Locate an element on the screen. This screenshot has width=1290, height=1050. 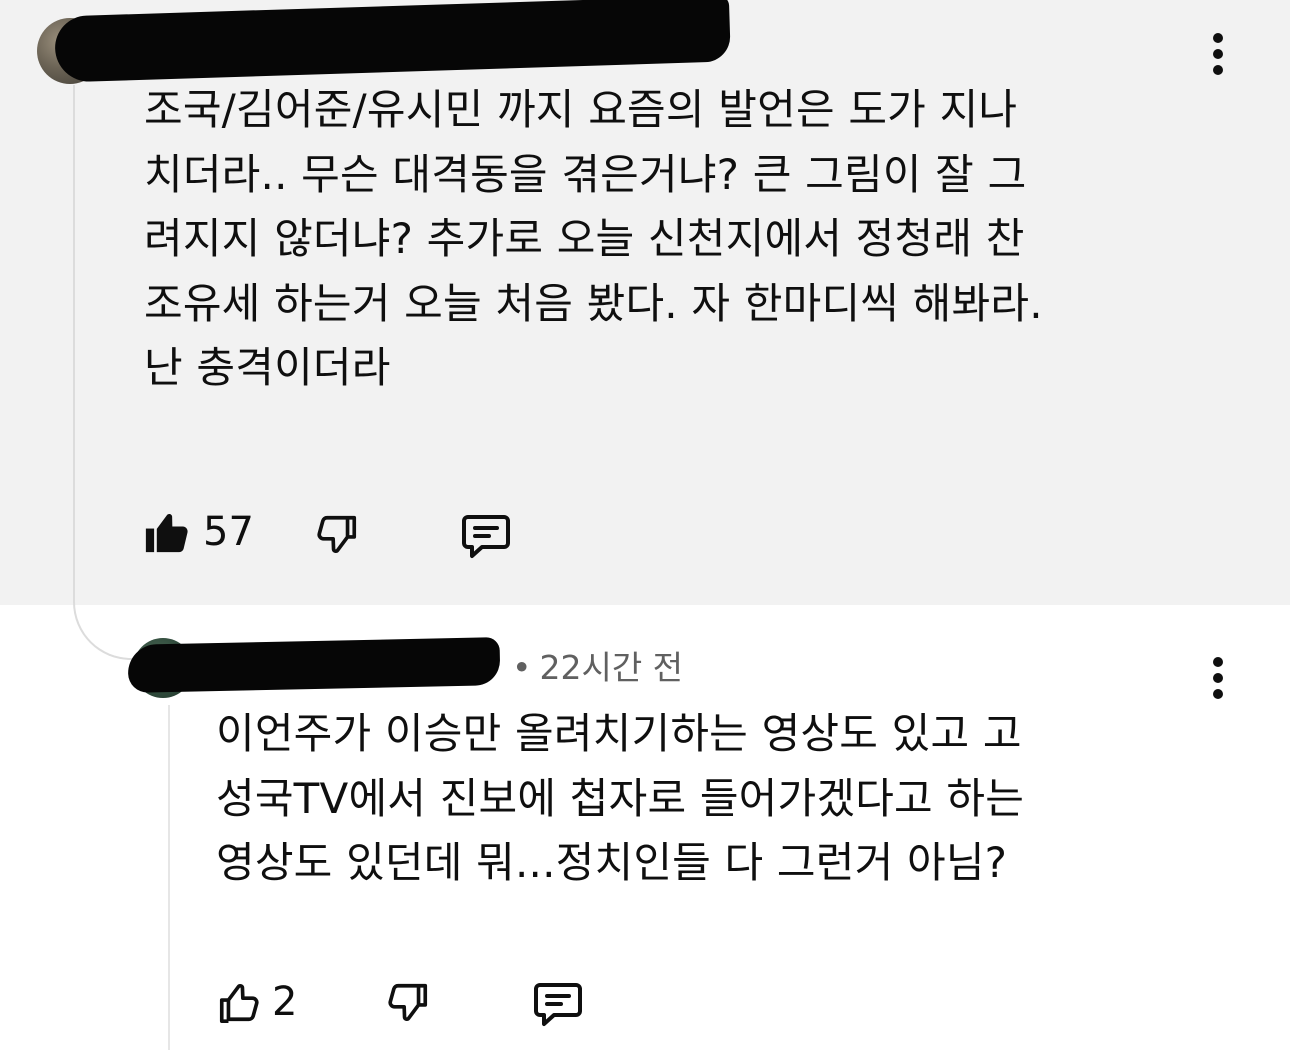
reply-like-button: 2 is located at coordinates (256, 1002).